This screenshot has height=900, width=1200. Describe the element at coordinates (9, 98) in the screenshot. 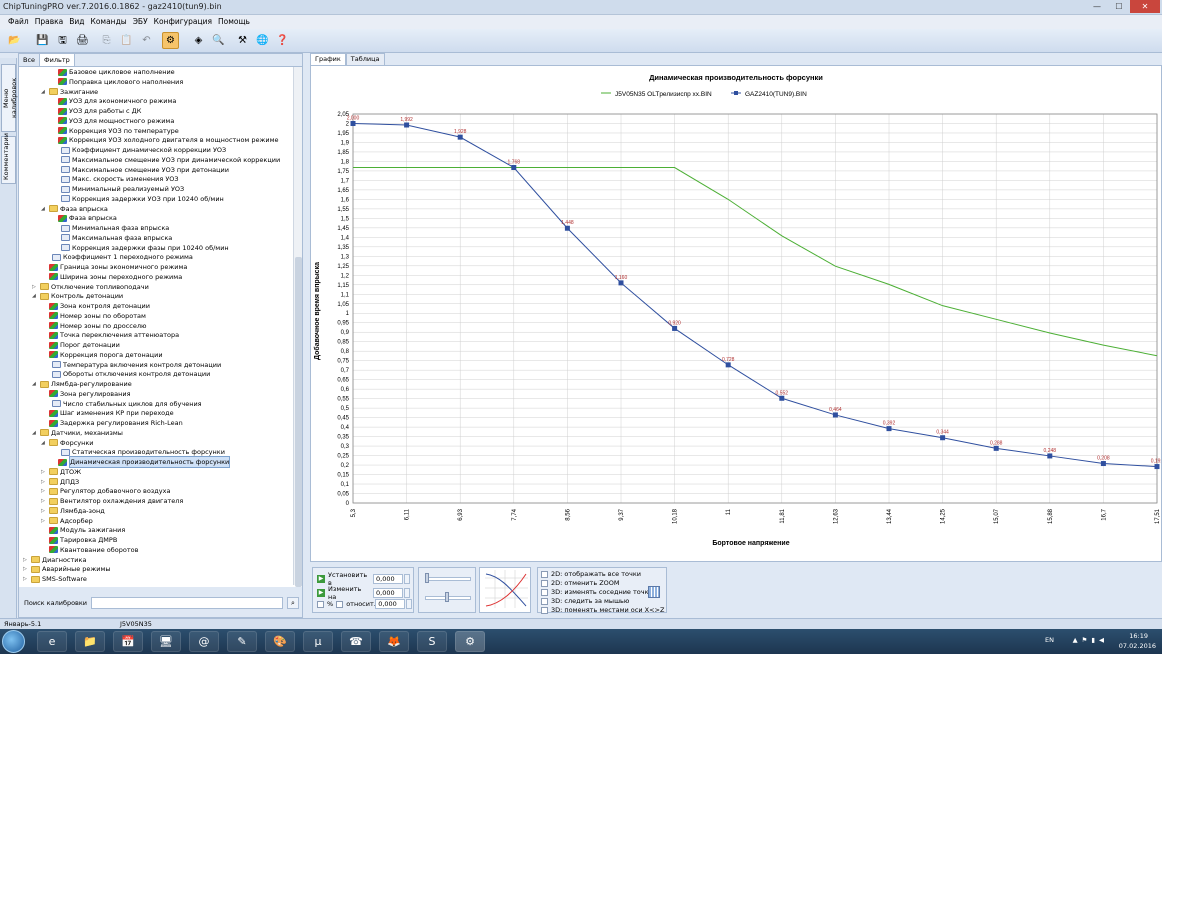

I see `side-tab-calibrations: Меню калибровок` at that location.